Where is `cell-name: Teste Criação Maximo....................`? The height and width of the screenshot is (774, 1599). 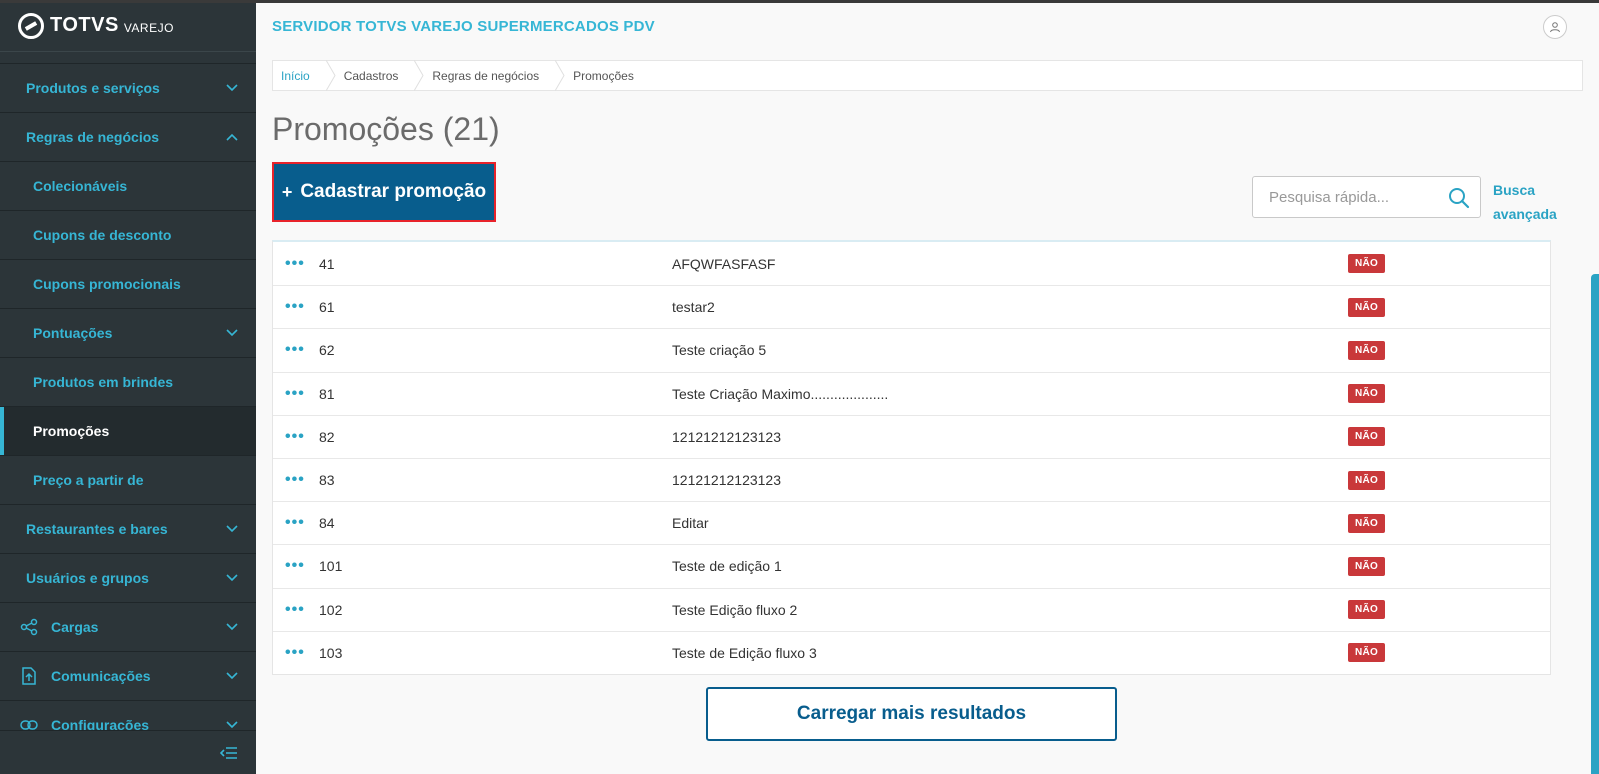
cell-name: Teste Criação Maximo.................... is located at coordinates (780, 393).